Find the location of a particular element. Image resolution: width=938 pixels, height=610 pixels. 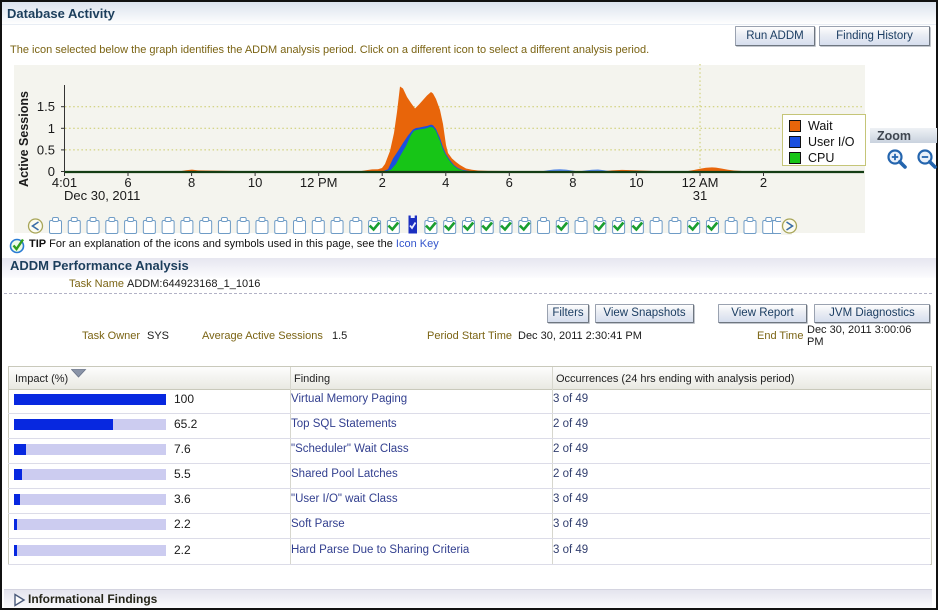

svg-text: 0 is located at coordinates (51, 171).